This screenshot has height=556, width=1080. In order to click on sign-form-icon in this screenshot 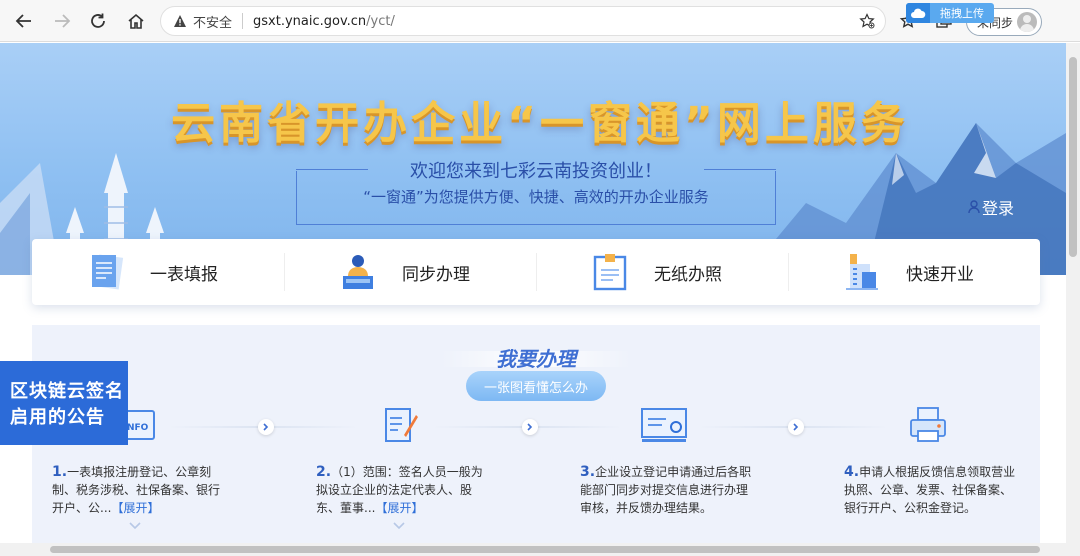, I will do `click(401, 425)`.